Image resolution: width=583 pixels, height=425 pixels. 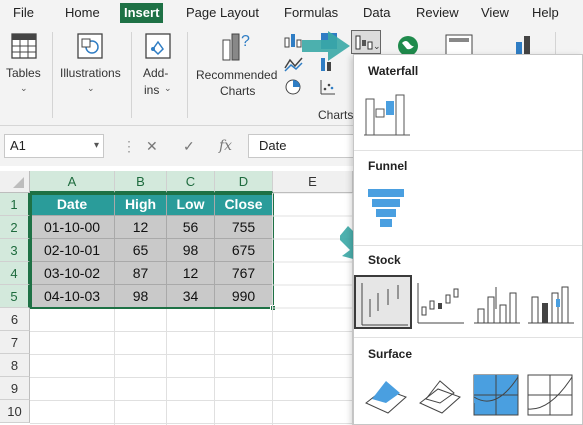 I want to click on volume-open-high-low-close-option, so click(x=552, y=302).